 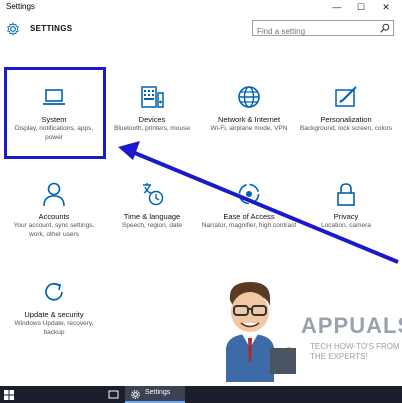 What do you see at coordinates (9, 395) in the screenshot?
I see `start-button-icon` at bounding box center [9, 395].